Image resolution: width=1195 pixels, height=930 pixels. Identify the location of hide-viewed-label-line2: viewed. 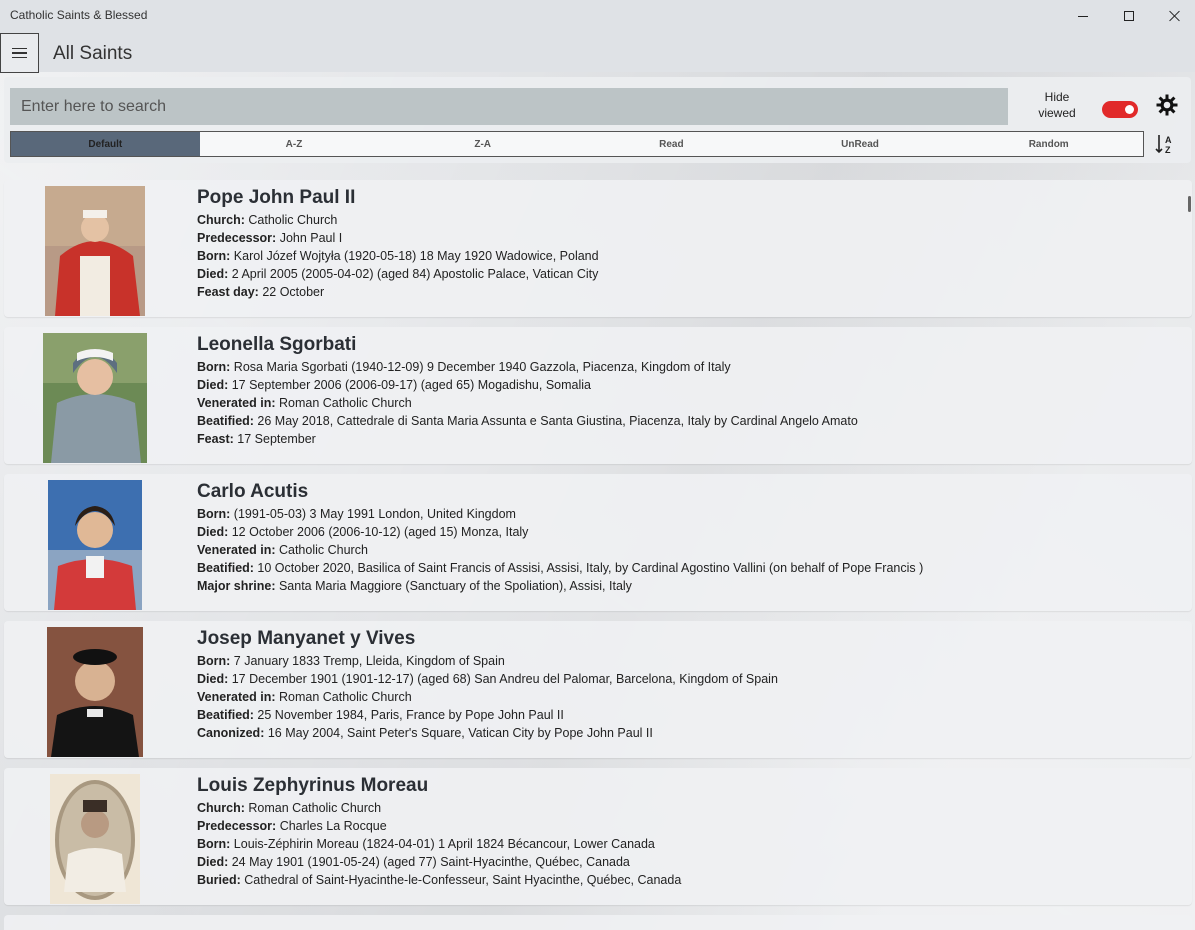
(1057, 113).